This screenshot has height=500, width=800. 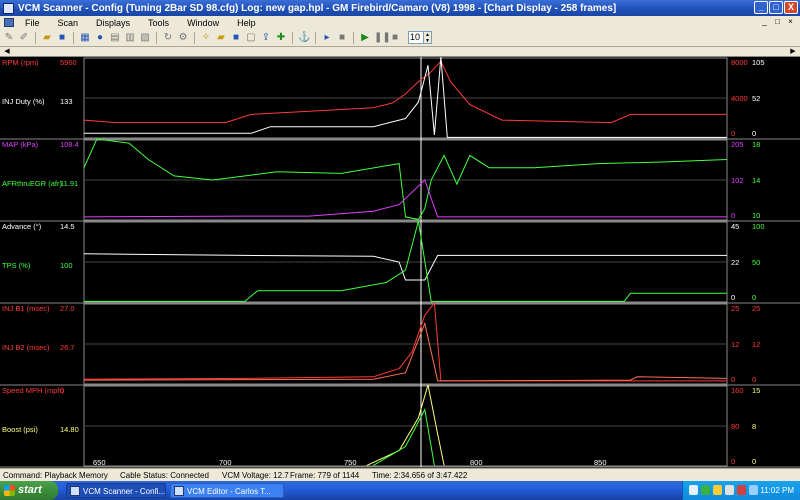 I want to click on axis-tick-label: 14, so click(x=756, y=180).